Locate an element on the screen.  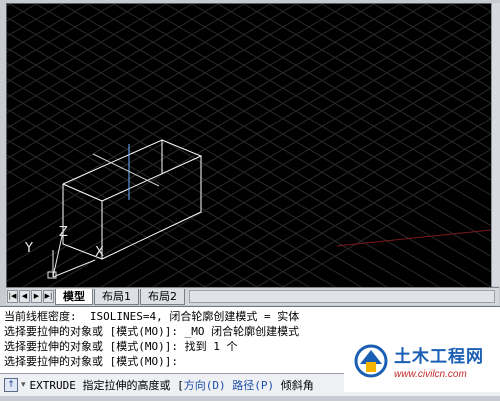
command-prompt-text: EXTRUDE 指定拉伸的高度或 [方向(D) 路径(P) 倾斜角 is located at coordinates (172, 385).